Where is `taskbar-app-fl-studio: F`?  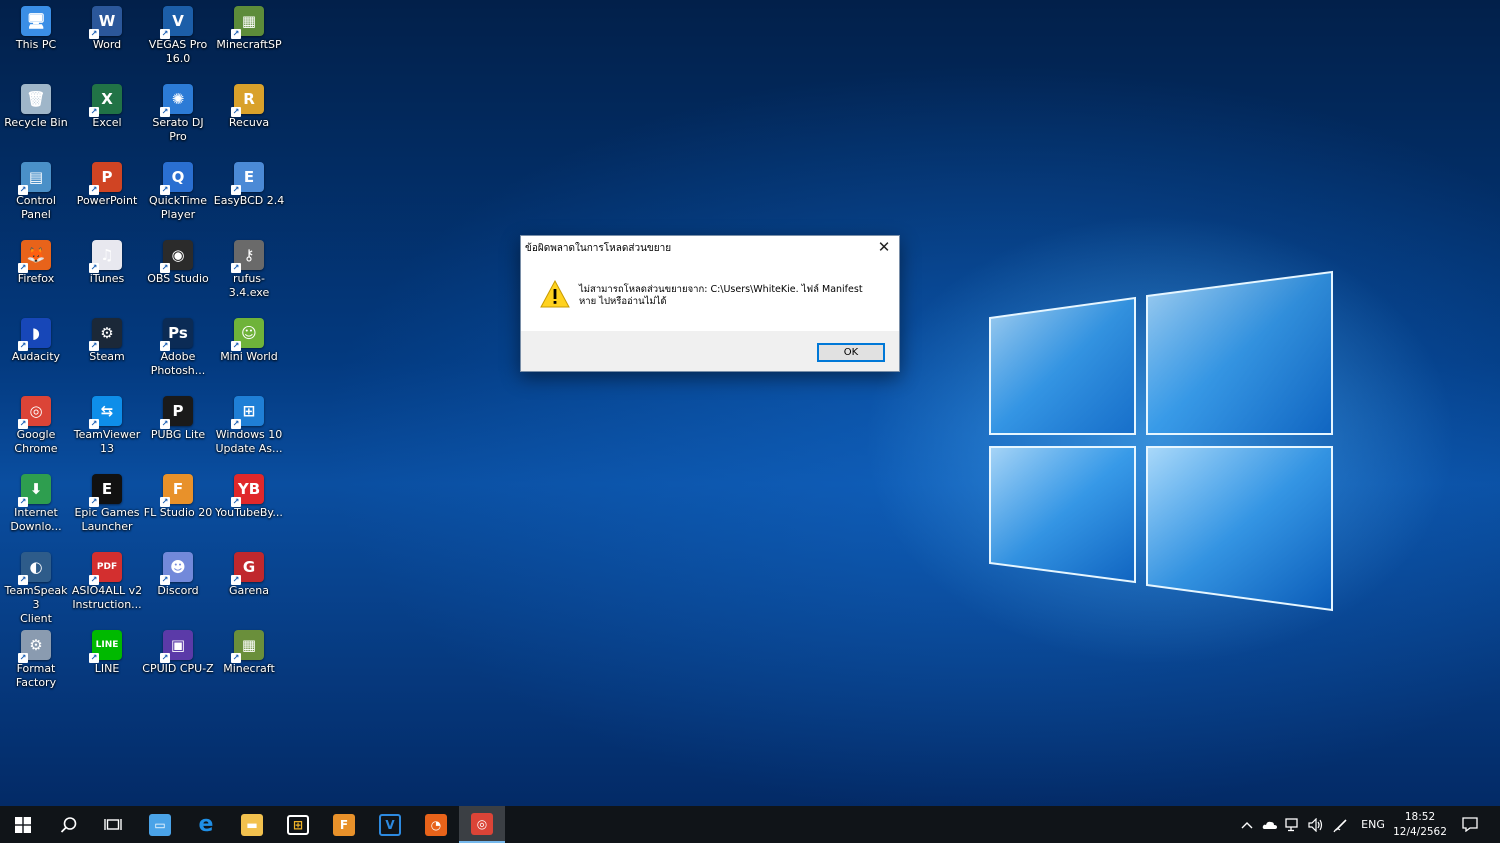
taskbar-app-fl-studio: F is located at coordinates (344, 824).